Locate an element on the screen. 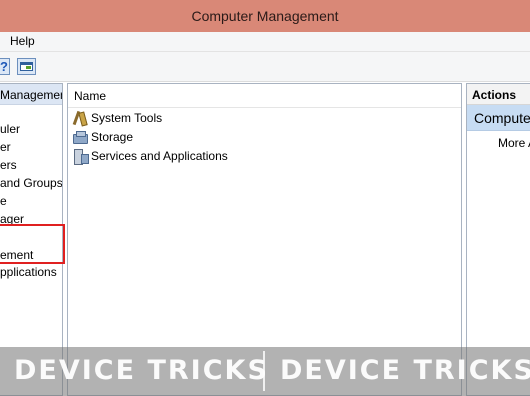  show-hide-action-pane-button is located at coordinates (26, 66).